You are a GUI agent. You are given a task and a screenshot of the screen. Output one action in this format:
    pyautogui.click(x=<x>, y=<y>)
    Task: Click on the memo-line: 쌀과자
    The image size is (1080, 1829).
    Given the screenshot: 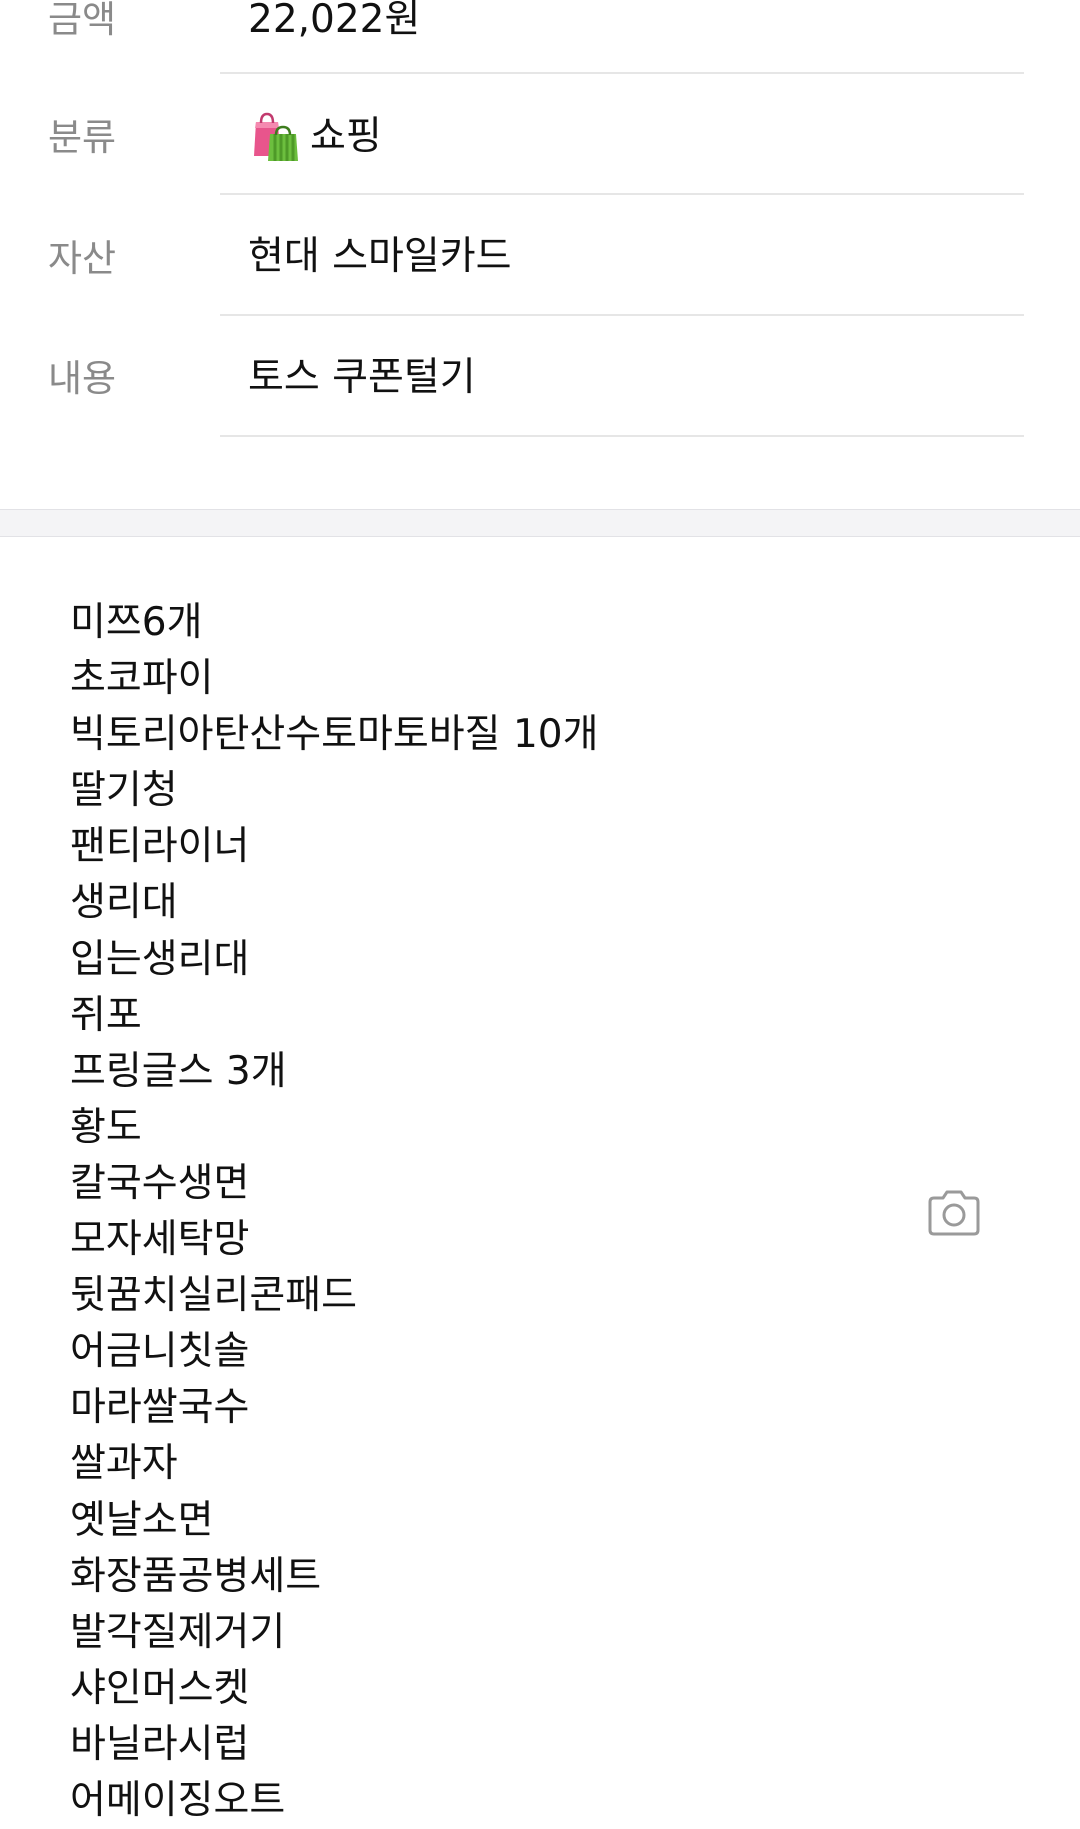 What is the action you would take?
    pyautogui.click(x=124, y=1464)
    